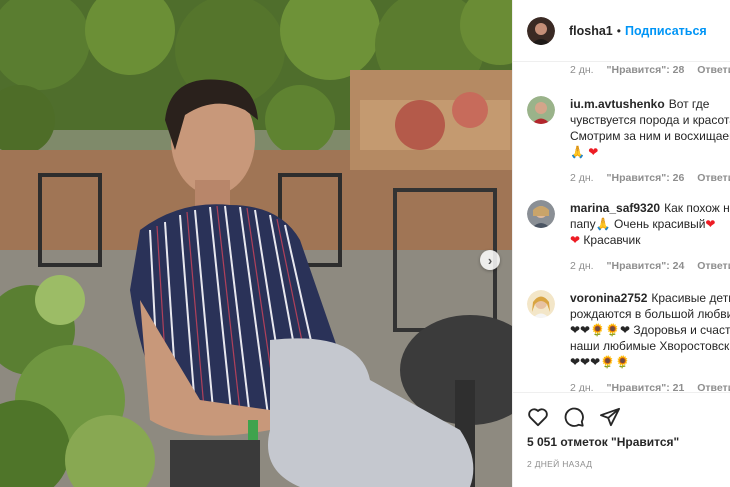 This screenshot has height=487, width=730. Describe the element at coordinates (560, 464) in the screenshot. I see `post-date: 2 дней назад` at that location.